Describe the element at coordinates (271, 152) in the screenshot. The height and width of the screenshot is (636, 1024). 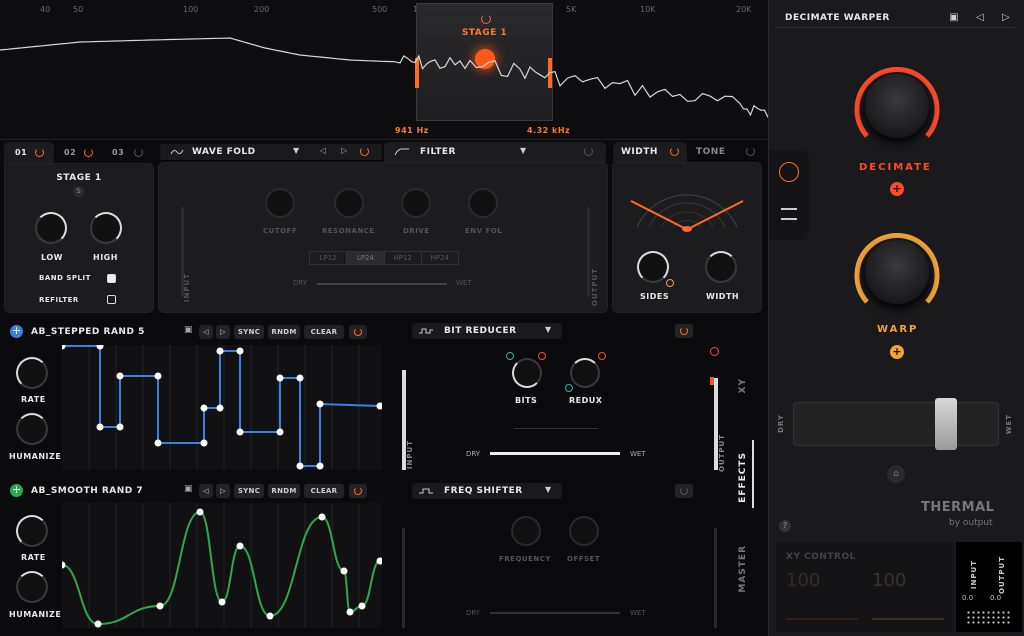
I see `wavefold-header: WAVE FOLD ▼ ◁ ▷` at that location.